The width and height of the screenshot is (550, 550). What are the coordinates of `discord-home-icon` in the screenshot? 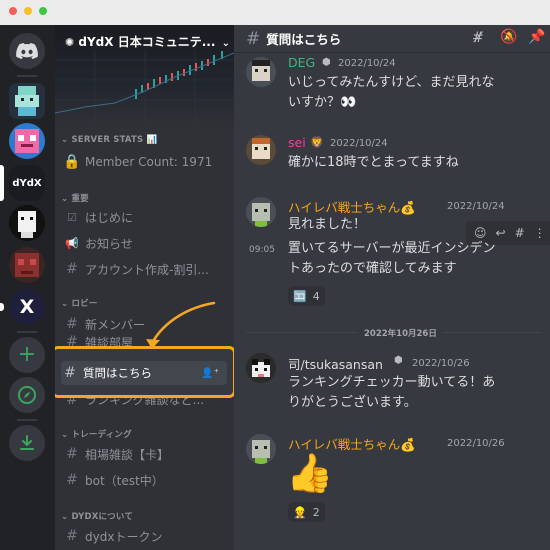 It's located at (27, 51).